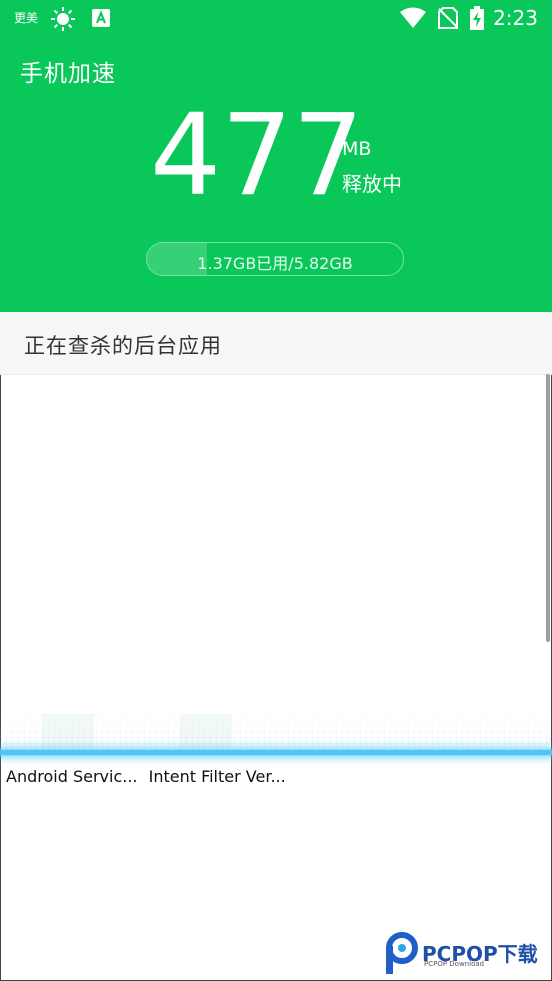  Describe the element at coordinates (63, 21) in the screenshot. I see `weather-sun-icon` at that location.